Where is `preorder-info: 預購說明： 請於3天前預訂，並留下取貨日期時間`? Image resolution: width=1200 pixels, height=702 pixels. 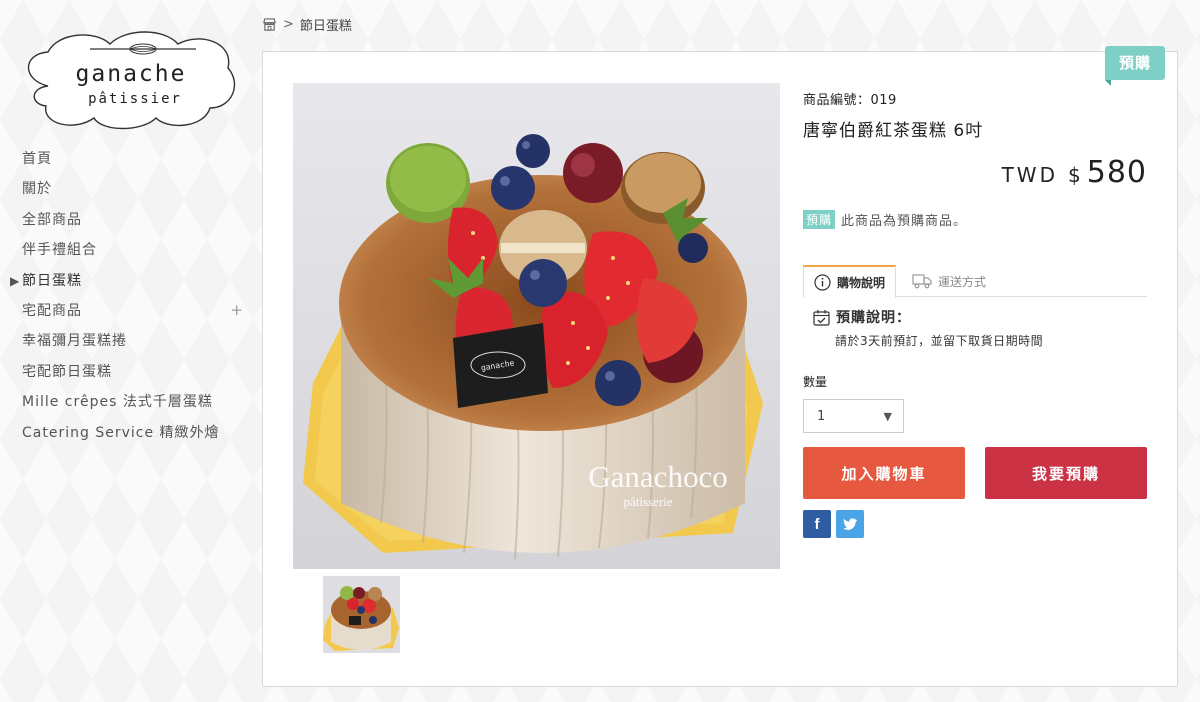
preorder-info: 預購說明： 請於3天前預訂，並留下取貨日期時間 is located at coordinates (975, 328).